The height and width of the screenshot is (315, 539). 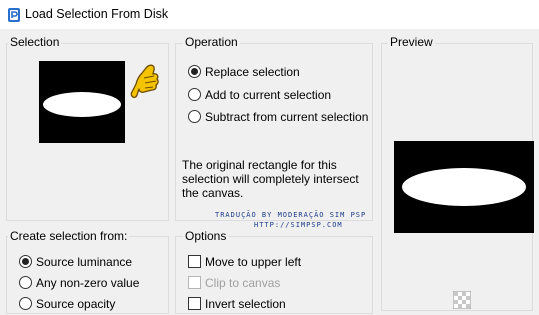 I want to click on options-group-label: Options, so click(x=206, y=236).